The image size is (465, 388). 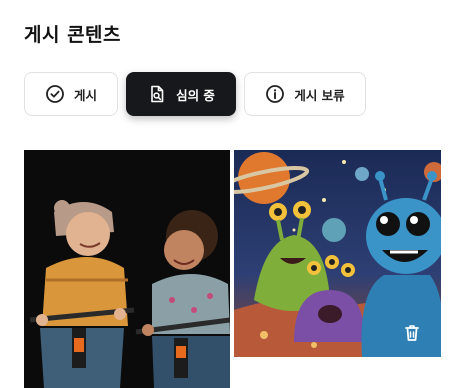 What do you see at coordinates (85, 95) in the screenshot?
I see `tab-published-label: 게시` at bounding box center [85, 95].